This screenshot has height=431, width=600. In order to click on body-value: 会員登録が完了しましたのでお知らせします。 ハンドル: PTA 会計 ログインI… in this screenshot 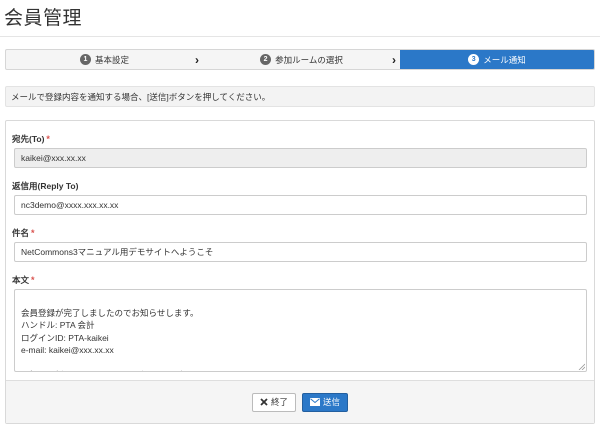, I will do `click(135, 339)`.